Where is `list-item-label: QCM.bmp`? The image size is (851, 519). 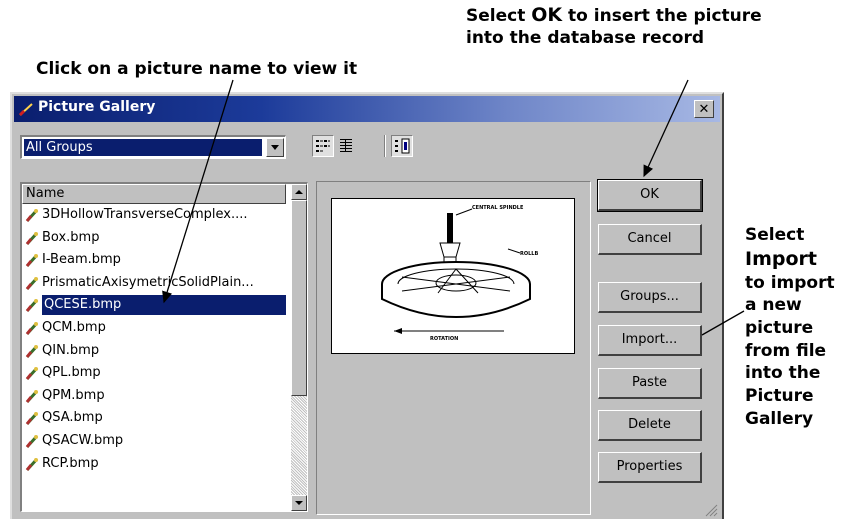 list-item-label: QCM.bmp is located at coordinates (74, 327).